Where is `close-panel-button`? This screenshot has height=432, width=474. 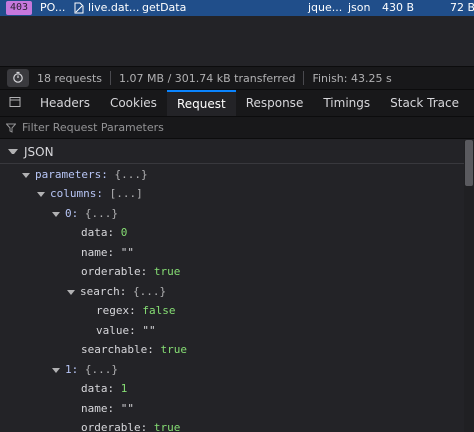 close-panel-button is located at coordinates (15, 103).